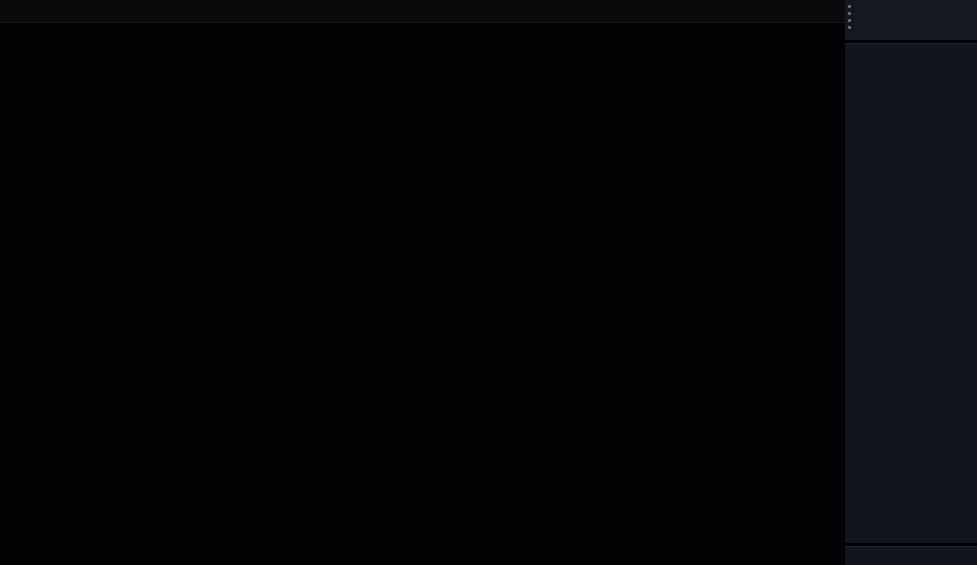  I want to click on softkey-menu, so click(911, 282).